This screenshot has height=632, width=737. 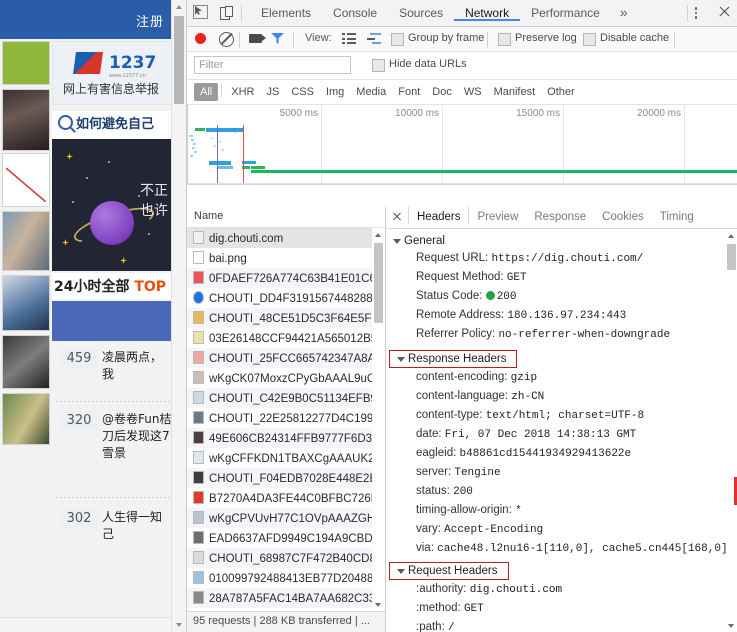 I want to click on type-filter-ws: WS, so click(x=473, y=92).